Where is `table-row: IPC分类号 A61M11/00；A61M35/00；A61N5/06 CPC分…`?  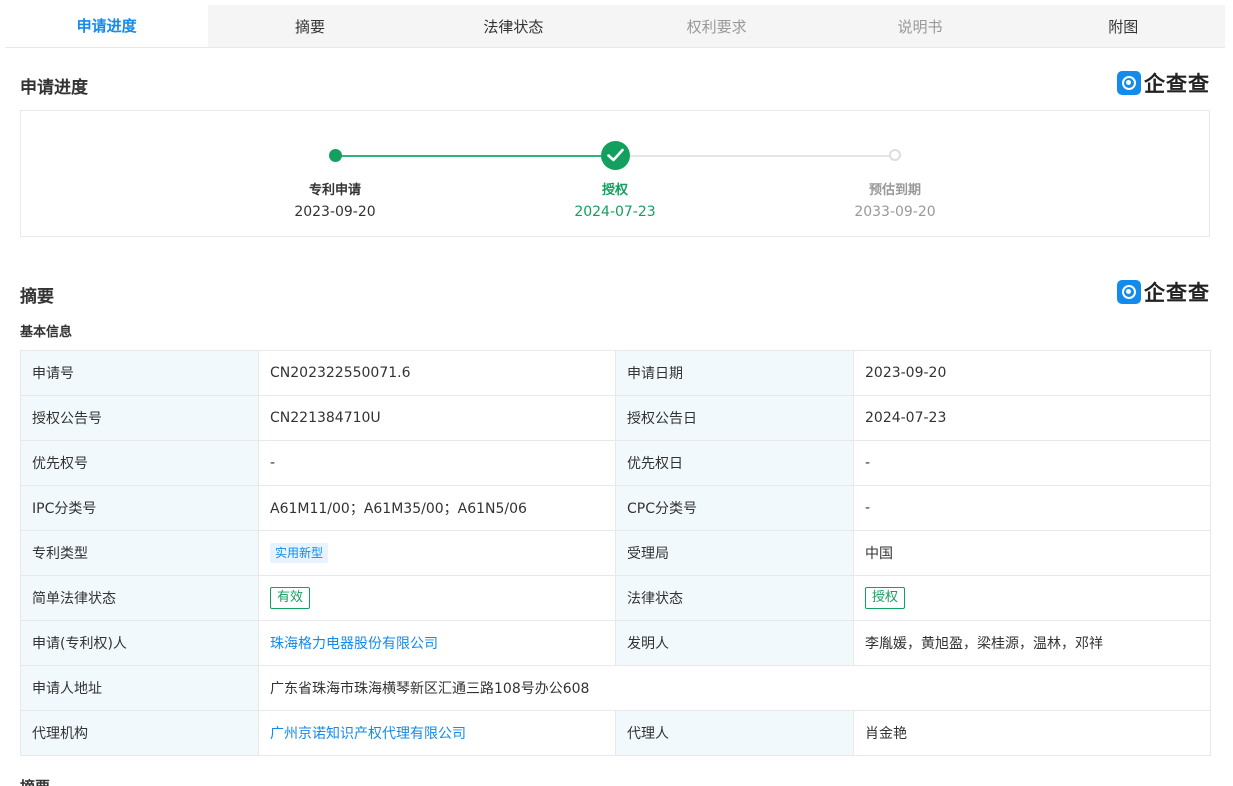
table-row: IPC分类号 A61M11/00；A61M35/00；A61N5/06 CPC分… is located at coordinates (615, 508).